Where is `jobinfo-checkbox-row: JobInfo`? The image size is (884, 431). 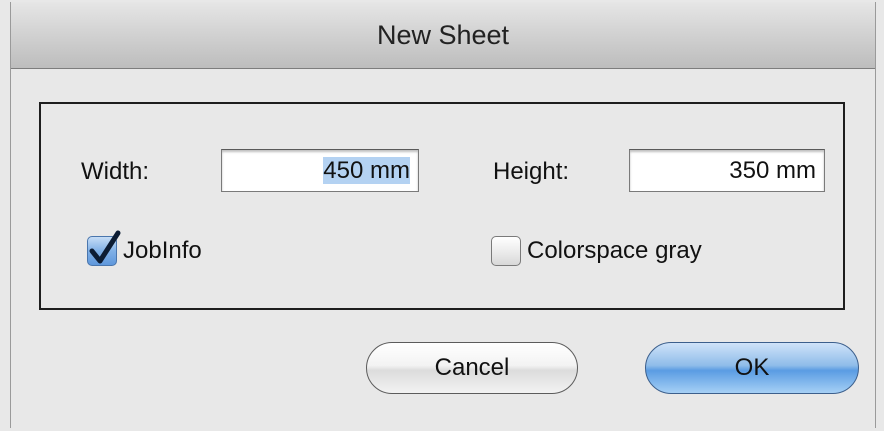 jobinfo-checkbox-row: JobInfo is located at coordinates (144, 248).